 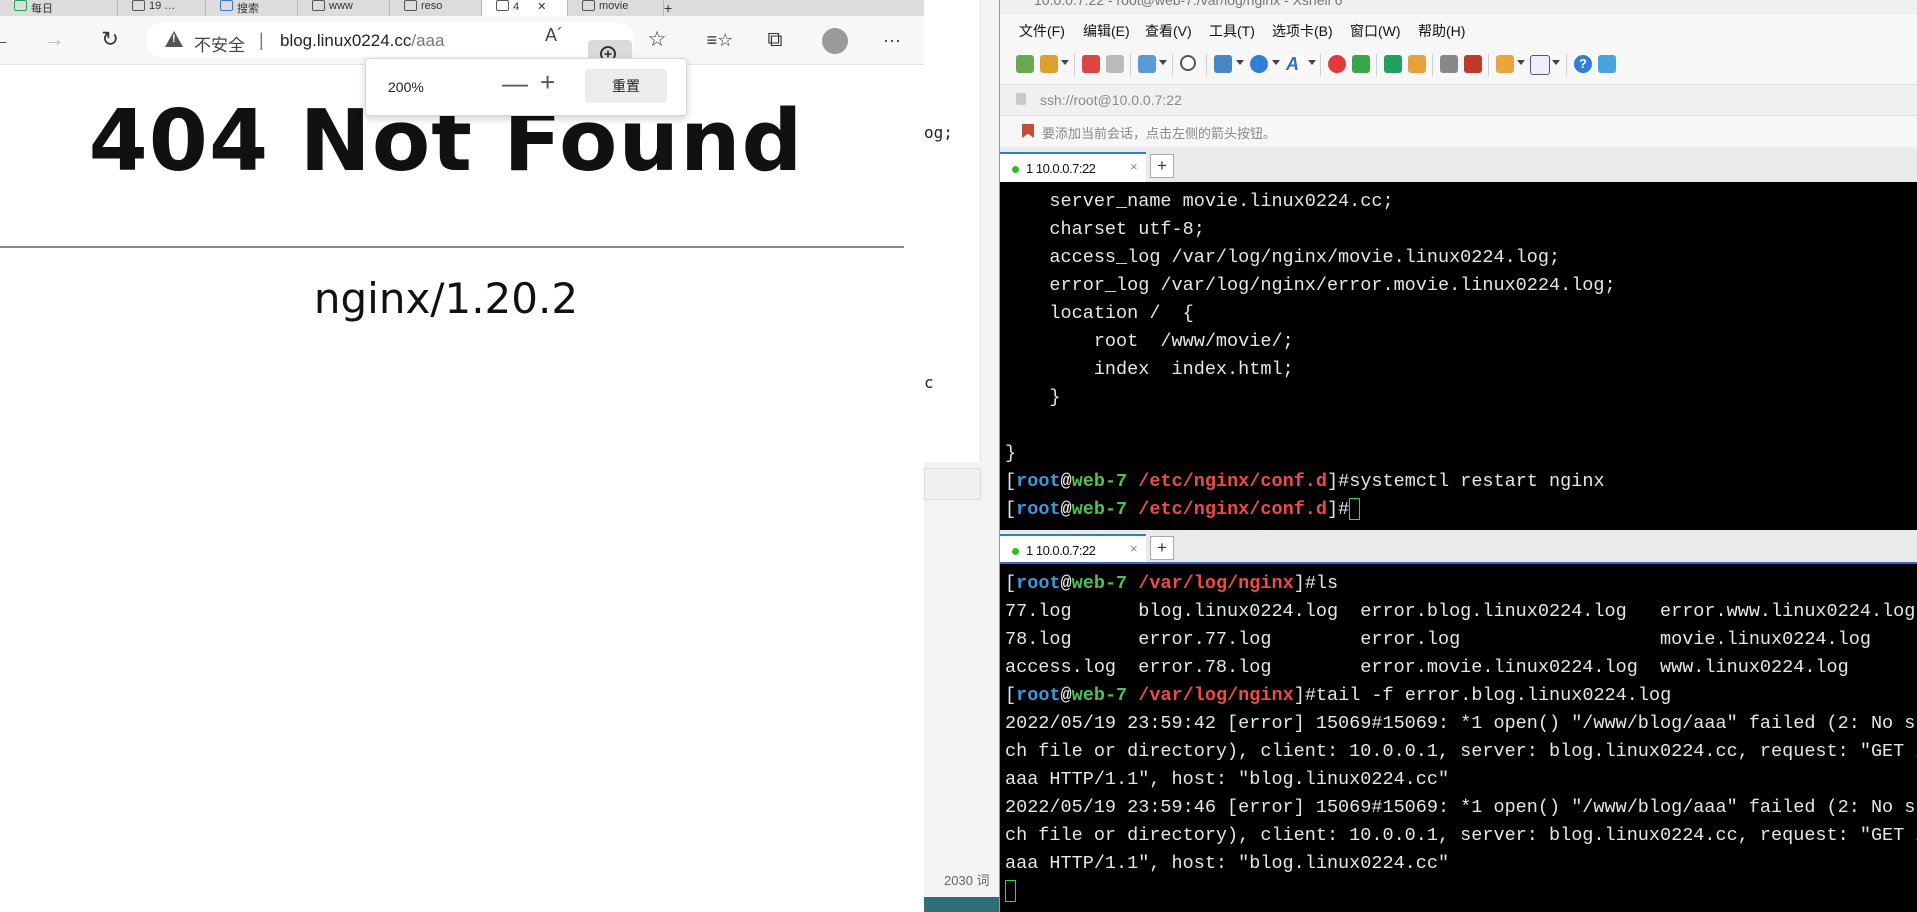 I want to click on open-folder-icon, so click(x=1049, y=64).